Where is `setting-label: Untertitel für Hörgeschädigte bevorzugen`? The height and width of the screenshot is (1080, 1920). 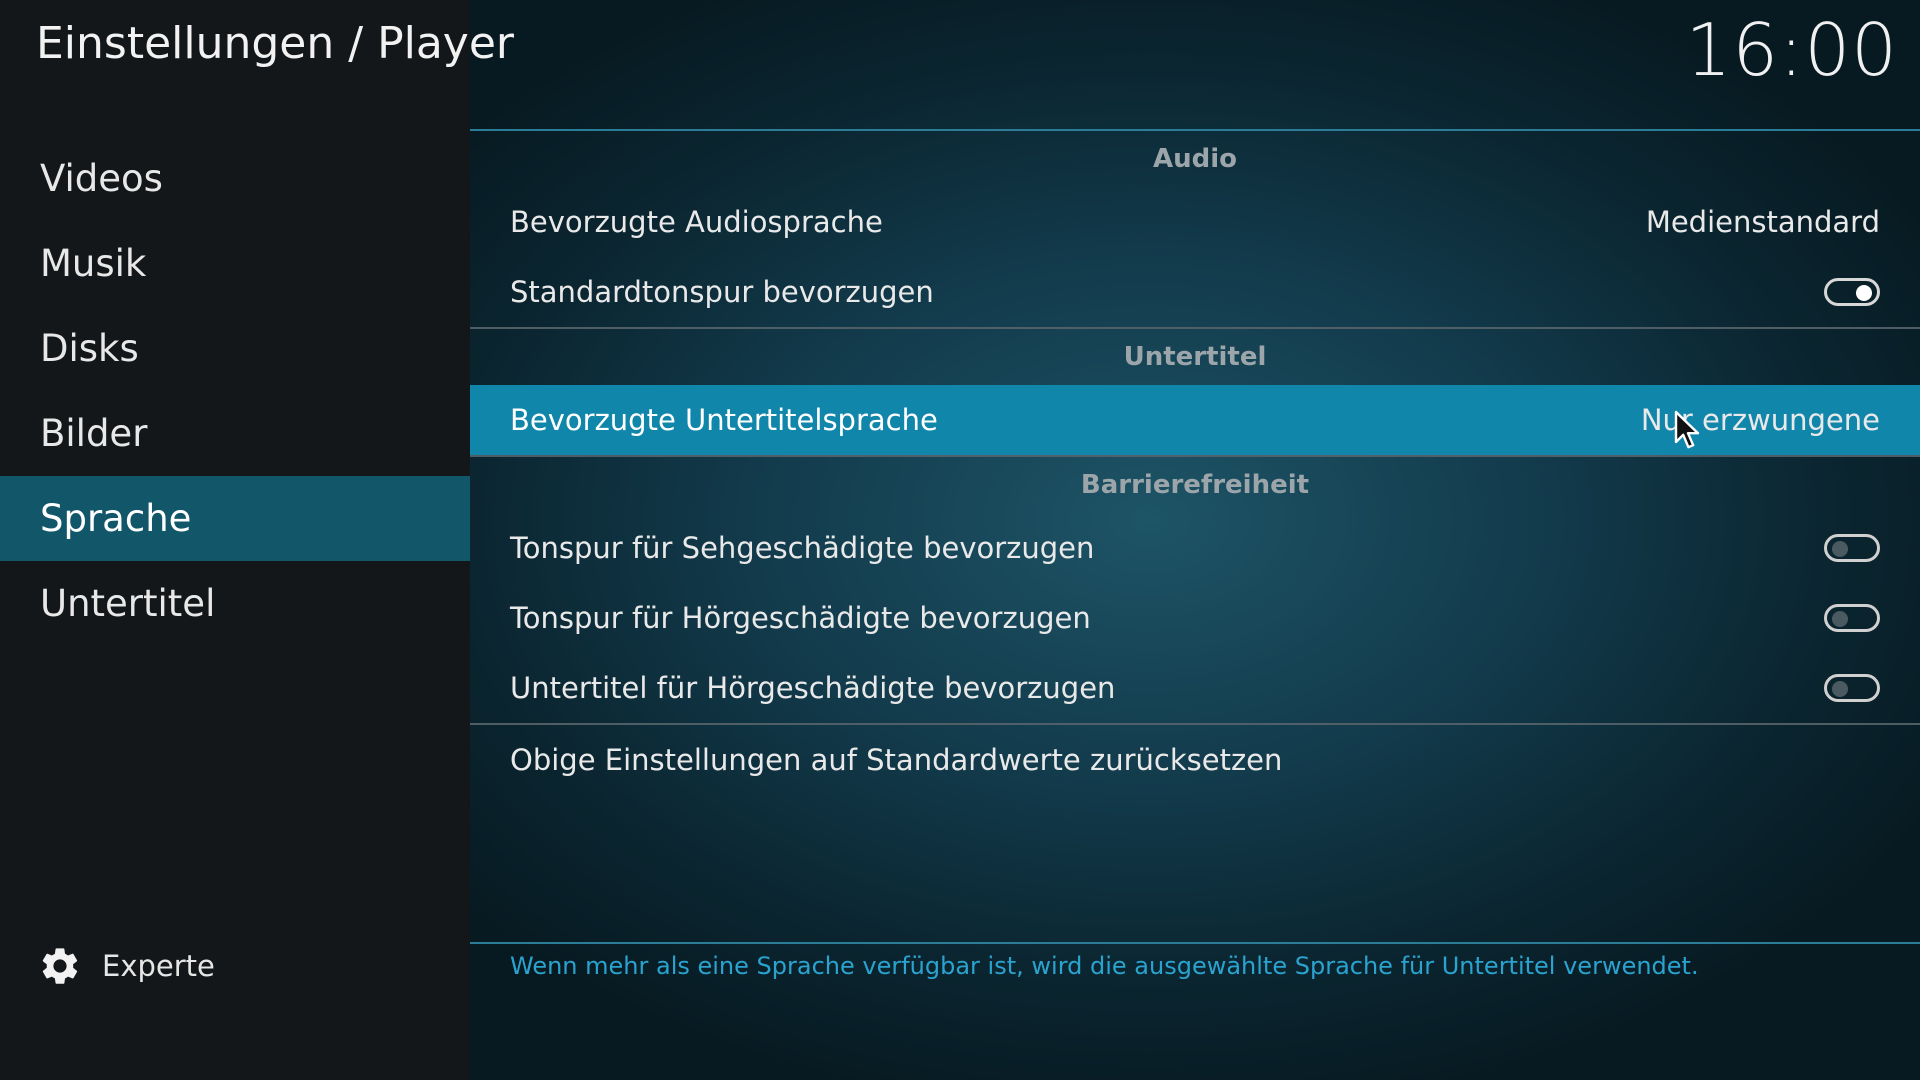
setting-label: Untertitel für Hörgeschädigte bevorzugen is located at coordinates (813, 688).